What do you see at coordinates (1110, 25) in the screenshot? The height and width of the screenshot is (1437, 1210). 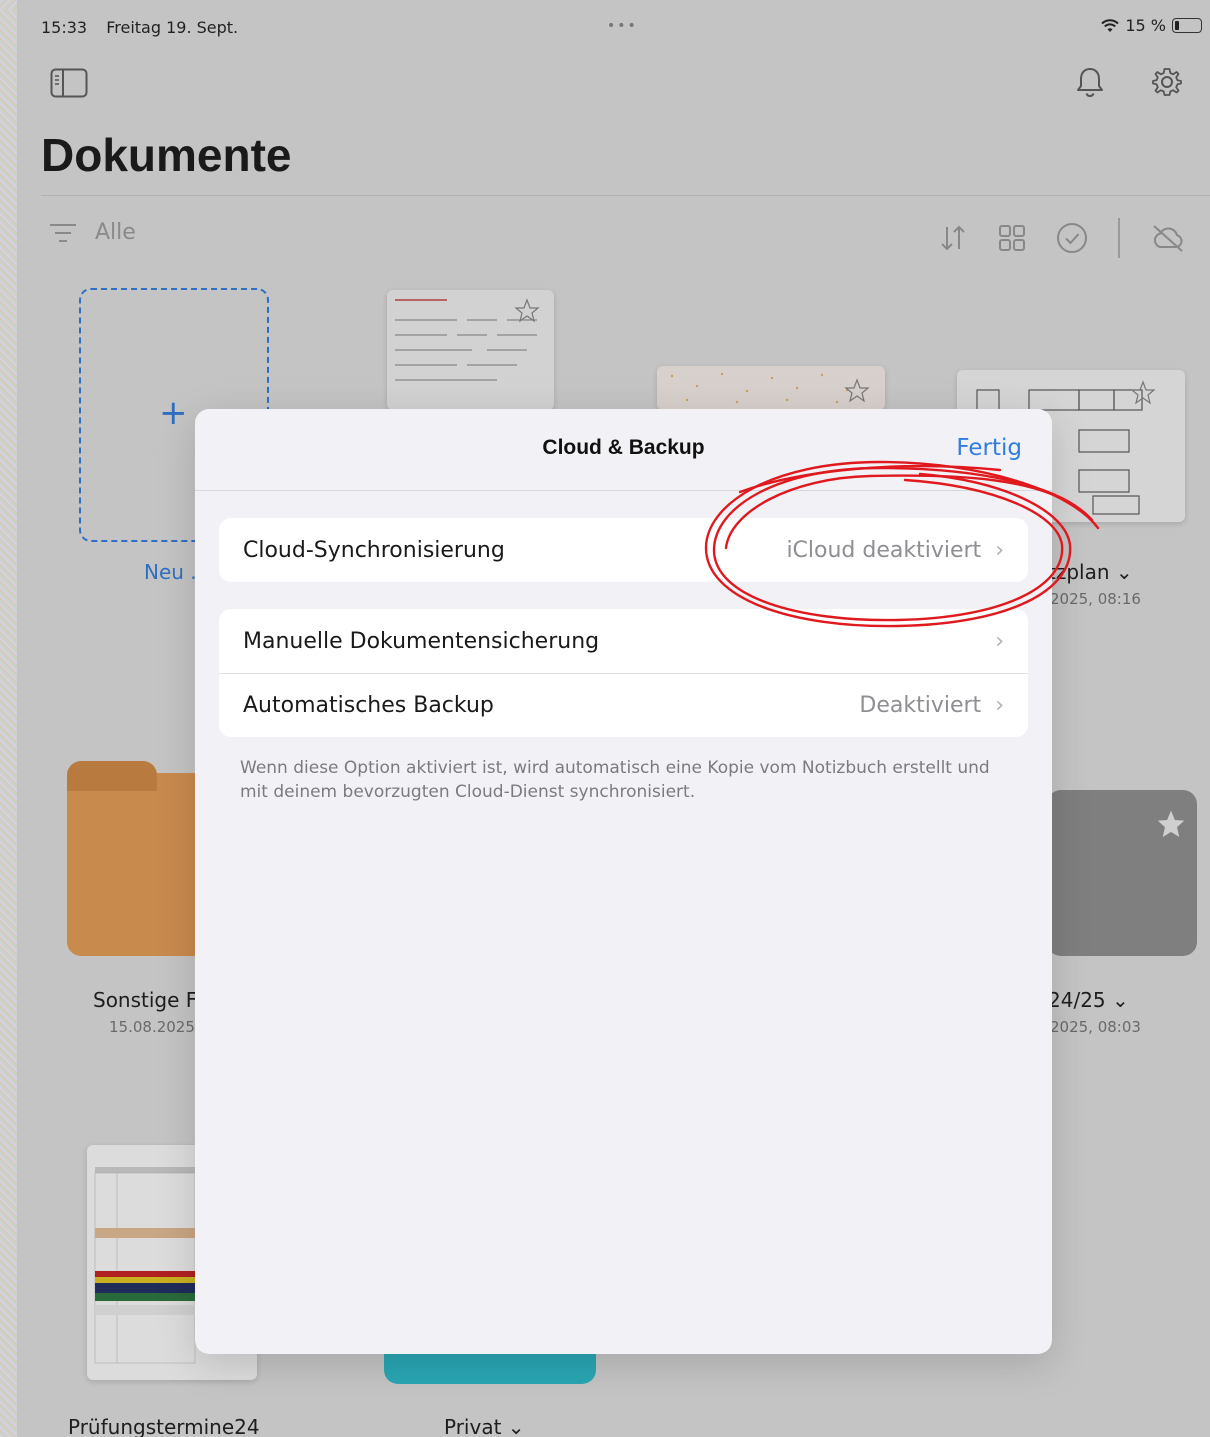 I see `wifi-icon` at bounding box center [1110, 25].